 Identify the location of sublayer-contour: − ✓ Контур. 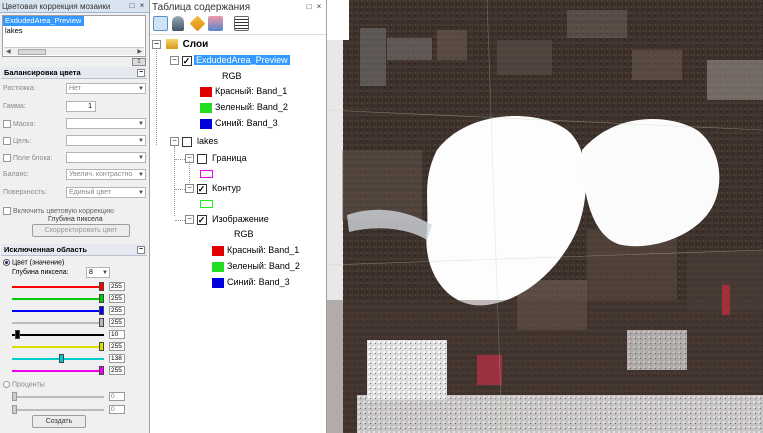
(213, 188).